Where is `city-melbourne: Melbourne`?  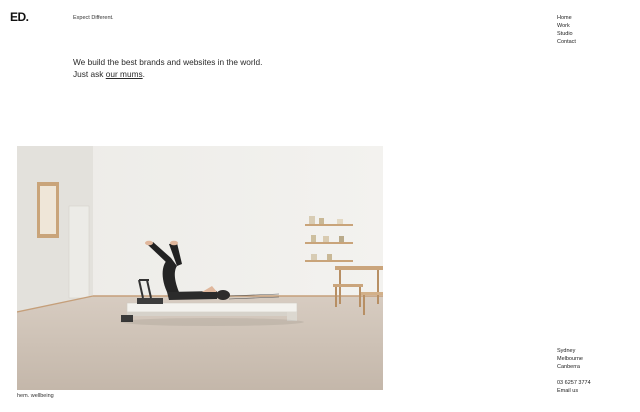 city-melbourne: Melbourne is located at coordinates (570, 359).